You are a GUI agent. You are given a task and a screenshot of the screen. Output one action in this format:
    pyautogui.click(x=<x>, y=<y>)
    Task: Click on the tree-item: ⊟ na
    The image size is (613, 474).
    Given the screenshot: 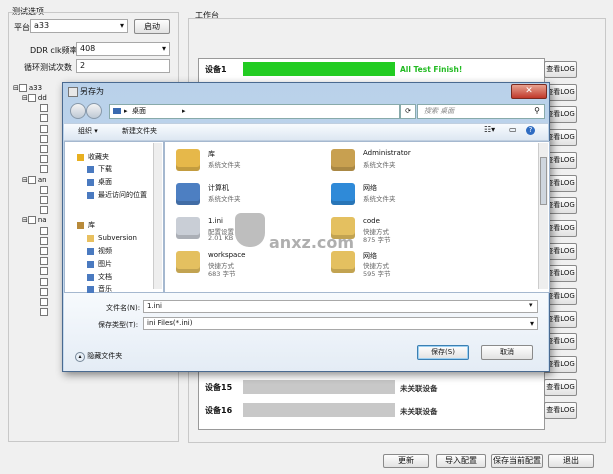 What is the action you would take?
    pyautogui.click(x=34, y=220)
    